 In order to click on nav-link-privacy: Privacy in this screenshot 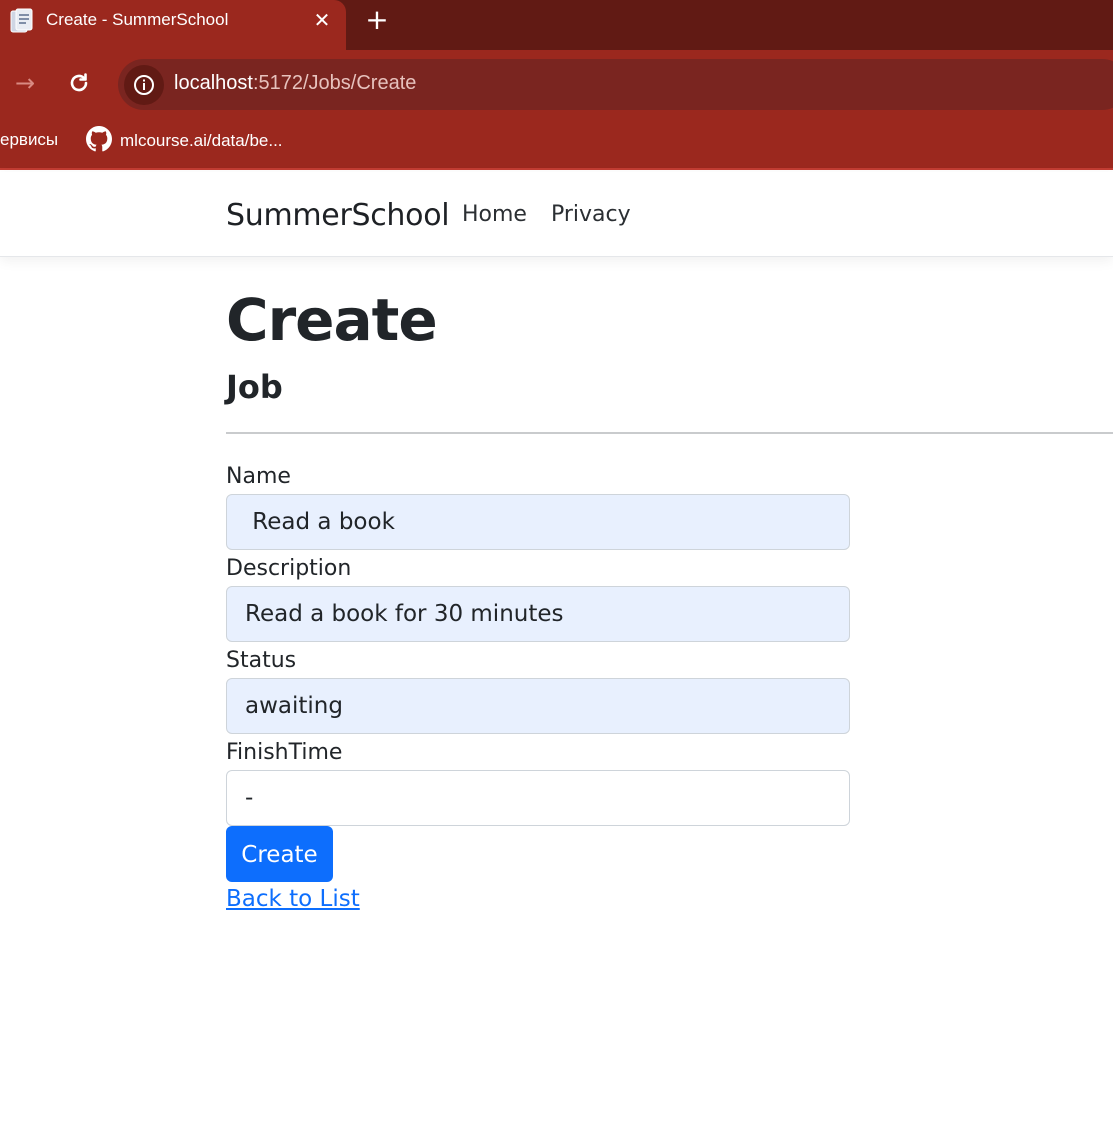, I will do `click(591, 214)`.